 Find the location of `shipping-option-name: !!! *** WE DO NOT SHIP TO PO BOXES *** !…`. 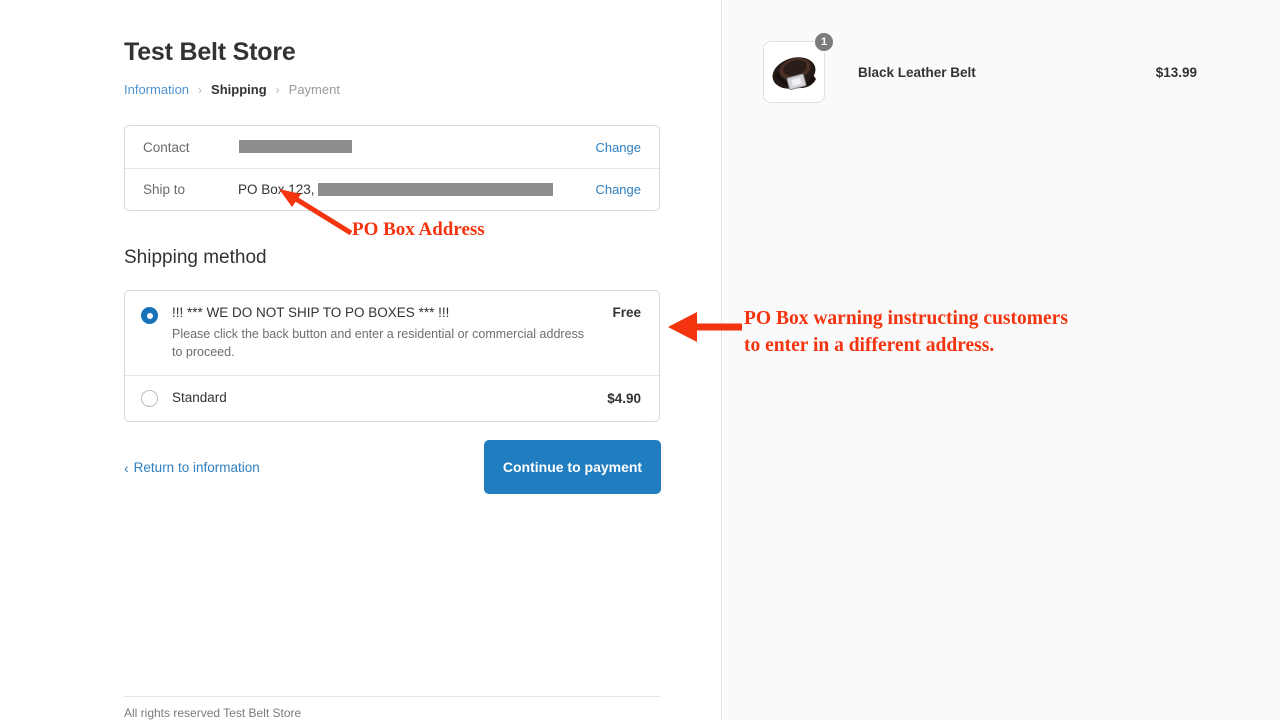

shipping-option-name: !!! *** WE DO NOT SHIP TO PO BOXES *** !… is located at coordinates (311, 312).